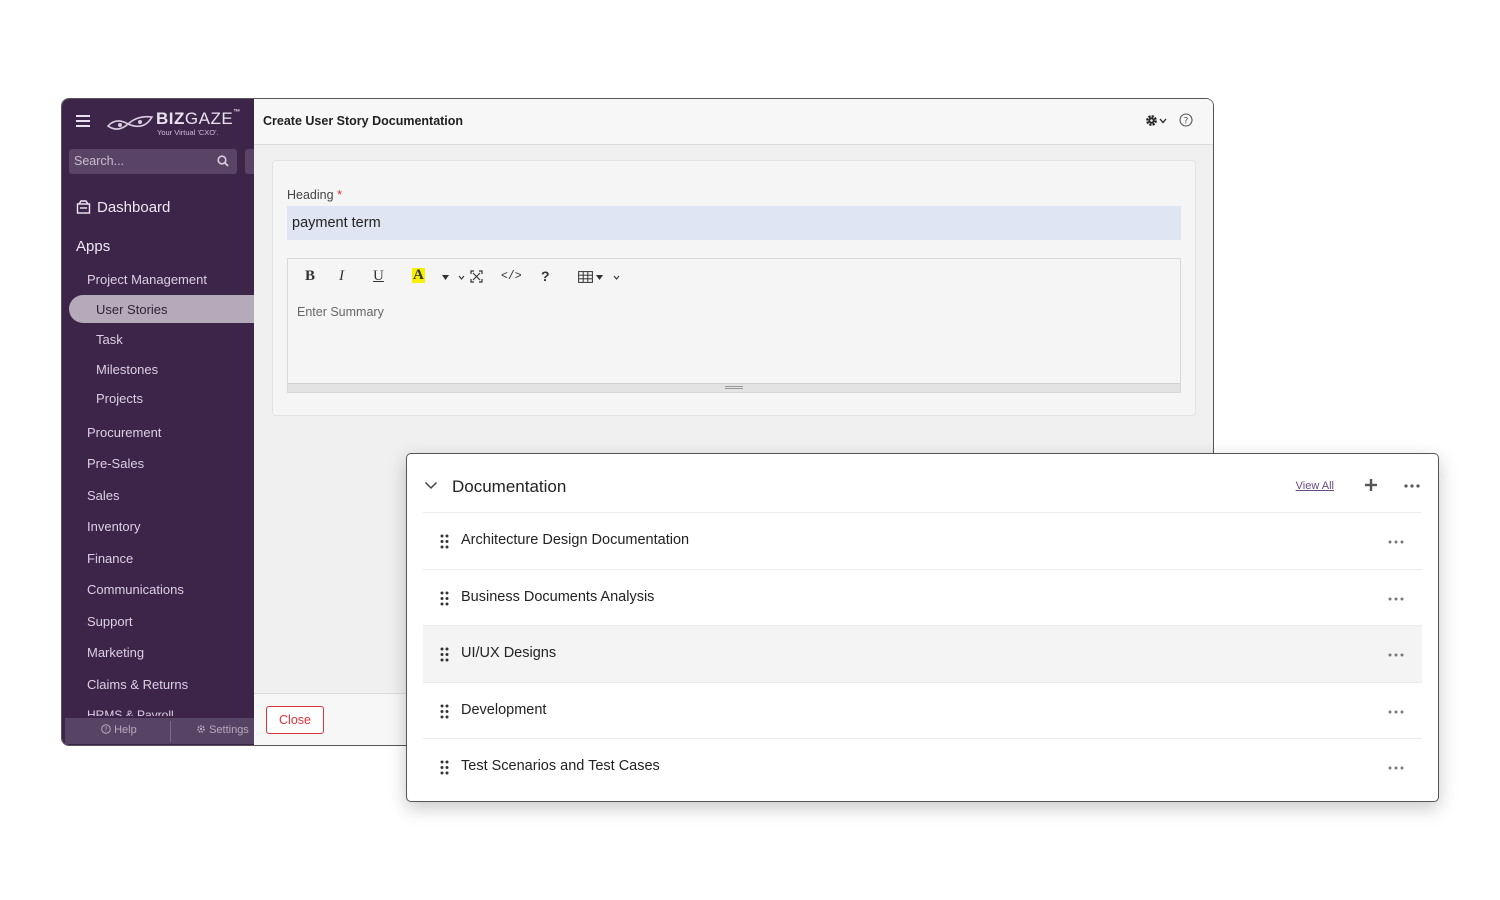 The width and height of the screenshot is (1500, 900). What do you see at coordinates (508, 653) in the screenshot?
I see `list-item-label: UI/UX Designs` at bounding box center [508, 653].